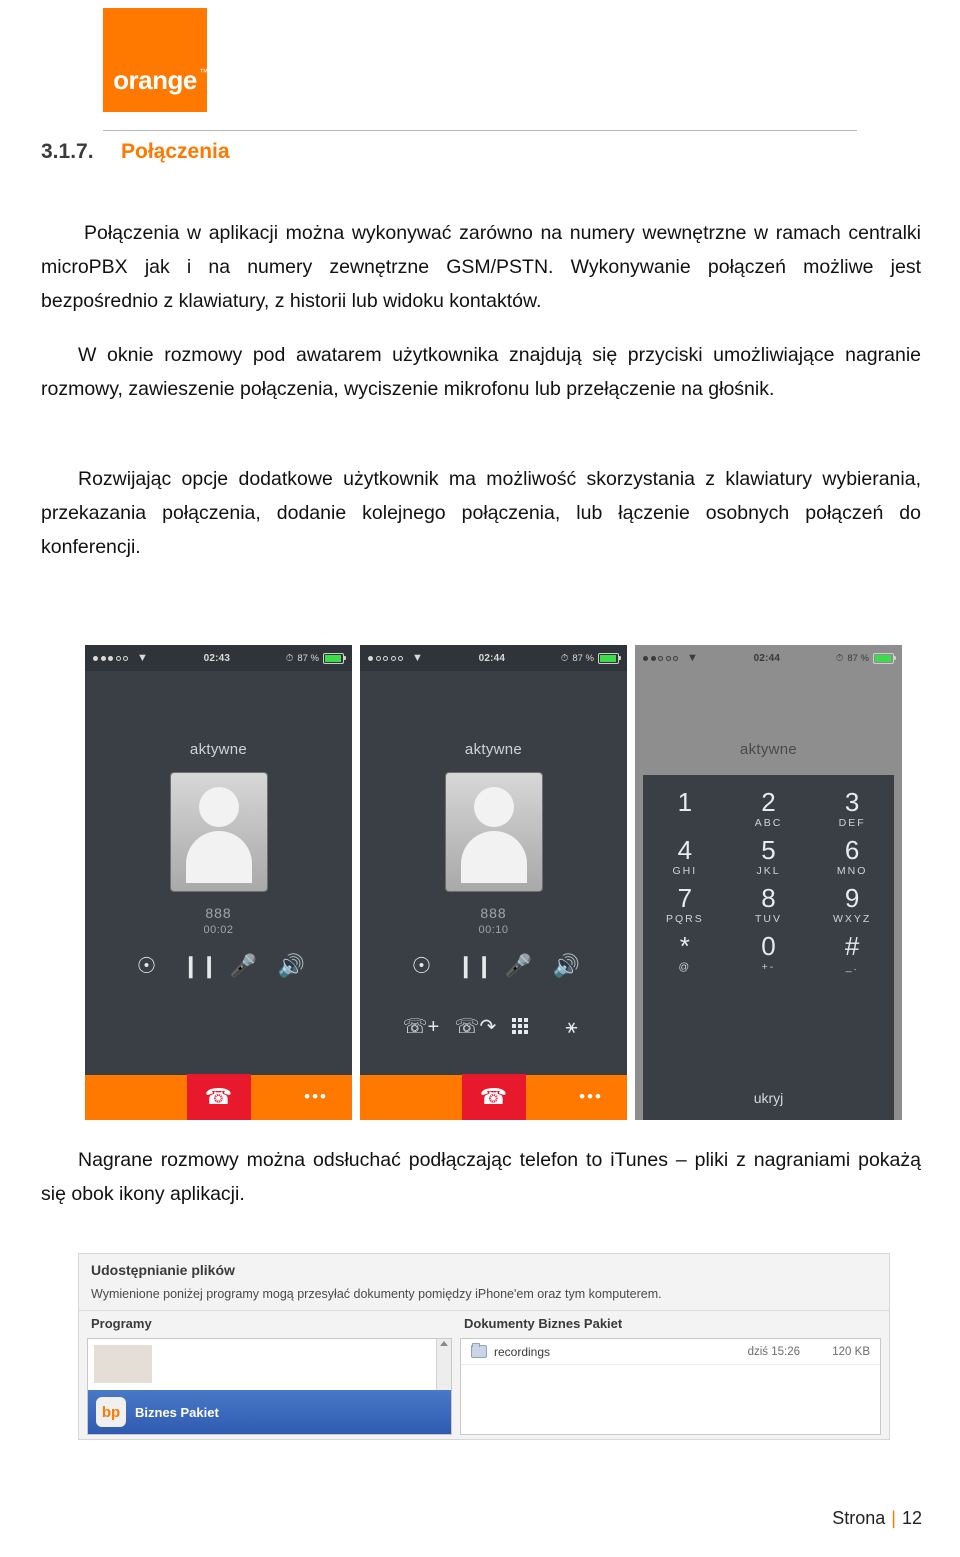 Image resolution: width=960 pixels, height=1557 pixels. What do you see at coordinates (218, 930) in the screenshot?
I see `call-timer: 00:02` at bounding box center [218, 930].